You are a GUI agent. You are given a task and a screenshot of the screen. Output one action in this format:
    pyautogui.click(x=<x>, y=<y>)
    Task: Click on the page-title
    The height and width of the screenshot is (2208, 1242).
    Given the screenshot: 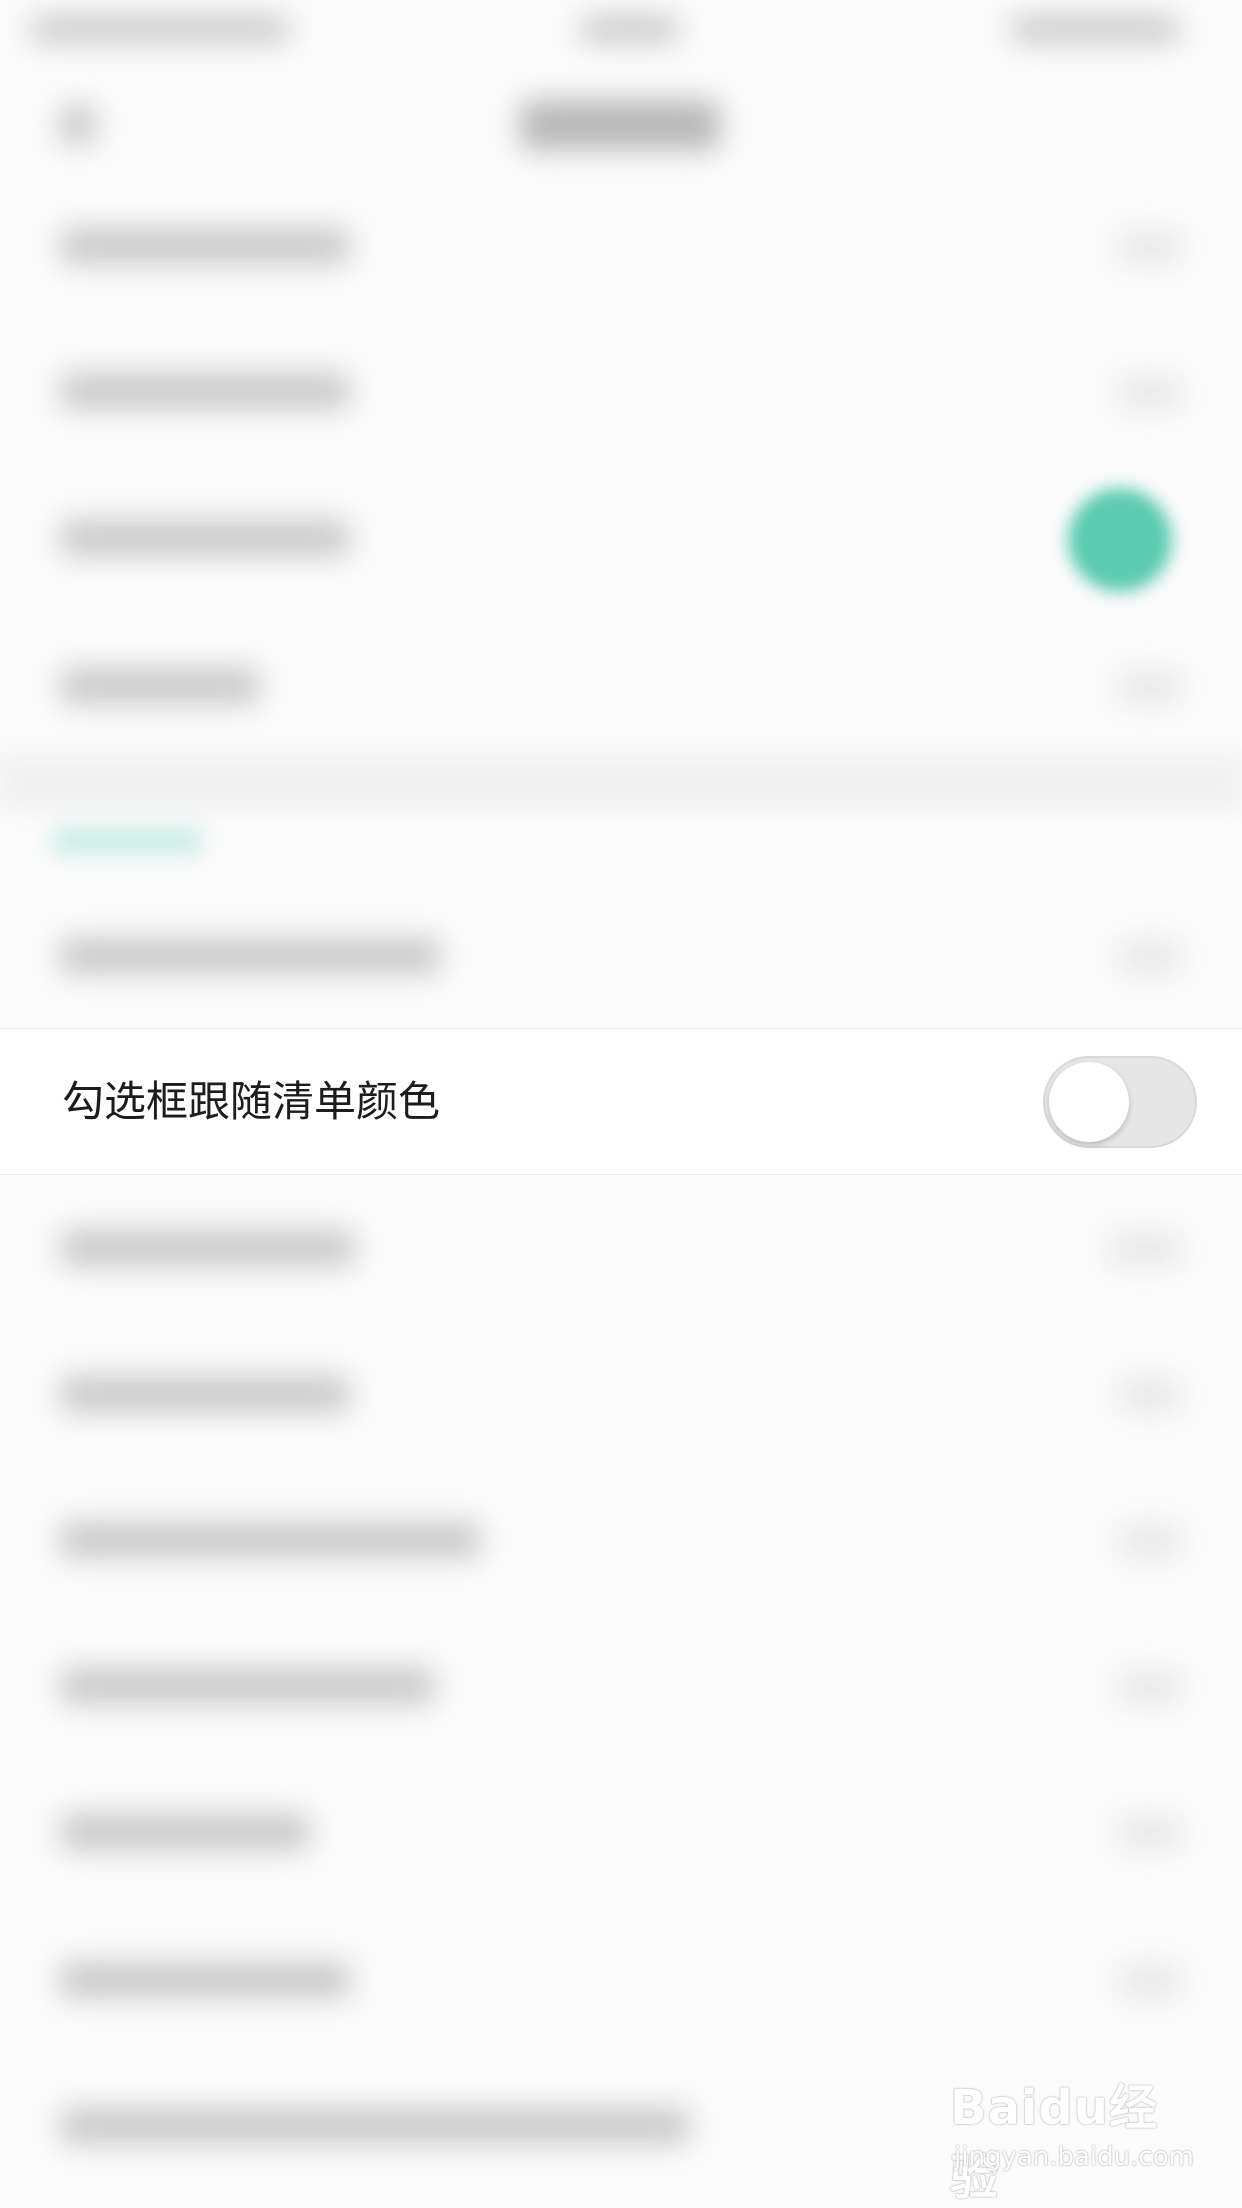 What is the action you would take?
    pyautogui.click(x=620, y=125)
    